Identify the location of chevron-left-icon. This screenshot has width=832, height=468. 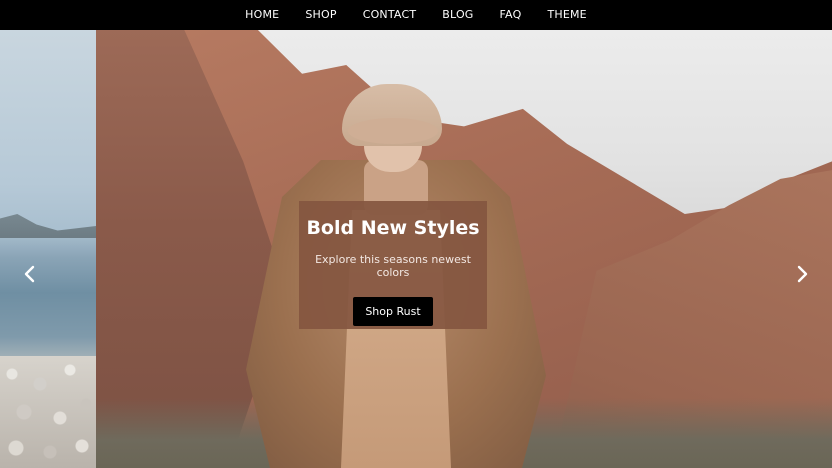
(30, 276).